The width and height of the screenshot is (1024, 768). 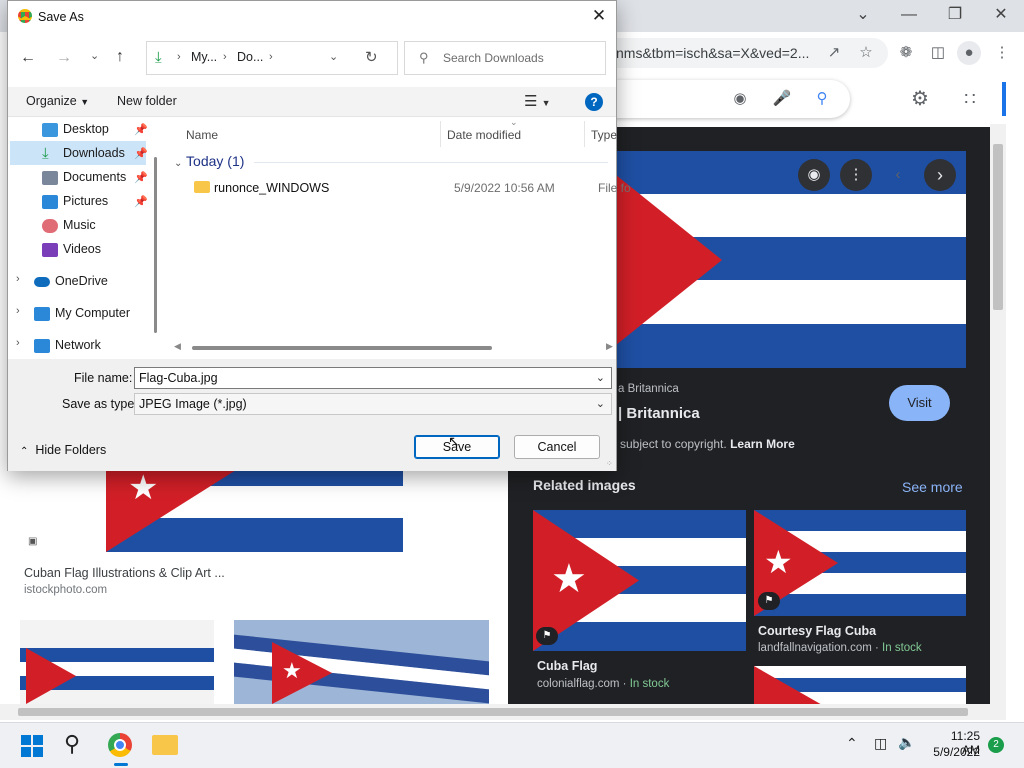 What do you see at coordinates (484, 135) in the screenshot?
I see `column-header-date: Date modified` at bounding box center [484, 135].